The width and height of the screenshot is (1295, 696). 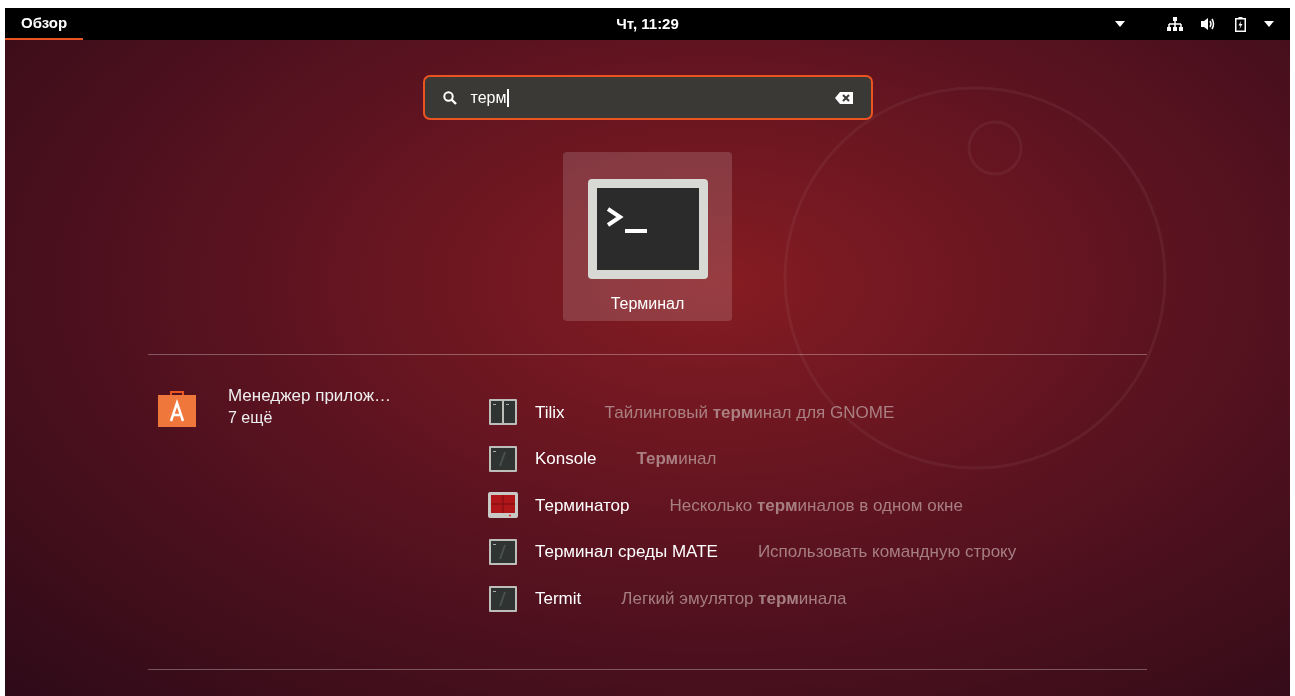 What do you see at coordinates (488, 97) in the screenshot?
I see `search-text: терм` at bounding box center [488, 97].